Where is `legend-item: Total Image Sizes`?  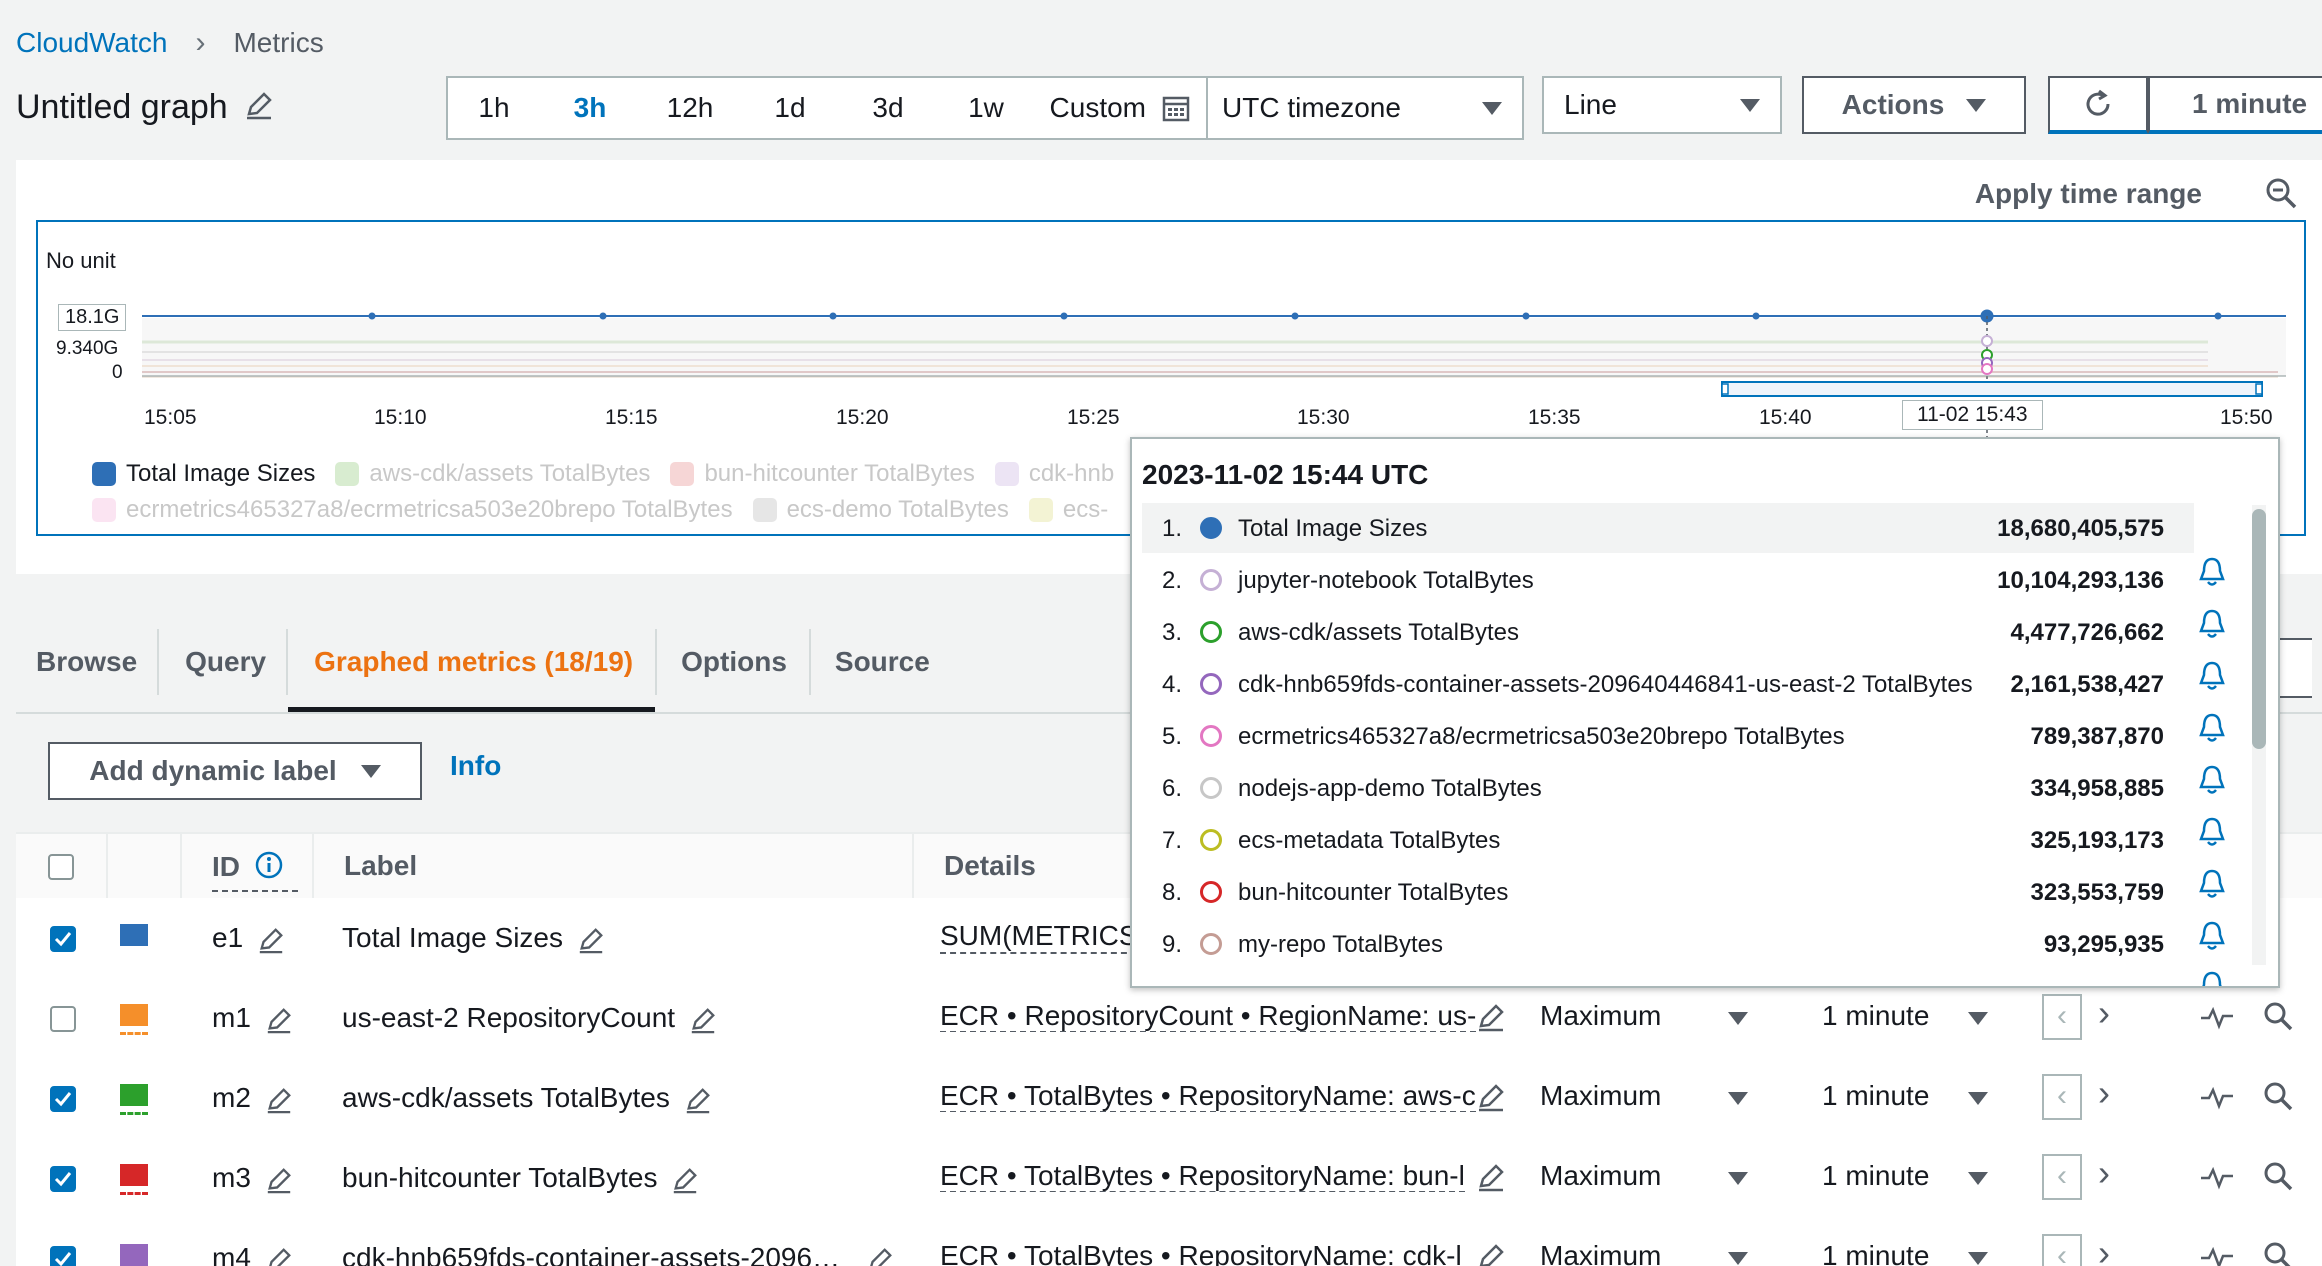
legend-item: Total Image Sizes is located at coordinates (203, 474).